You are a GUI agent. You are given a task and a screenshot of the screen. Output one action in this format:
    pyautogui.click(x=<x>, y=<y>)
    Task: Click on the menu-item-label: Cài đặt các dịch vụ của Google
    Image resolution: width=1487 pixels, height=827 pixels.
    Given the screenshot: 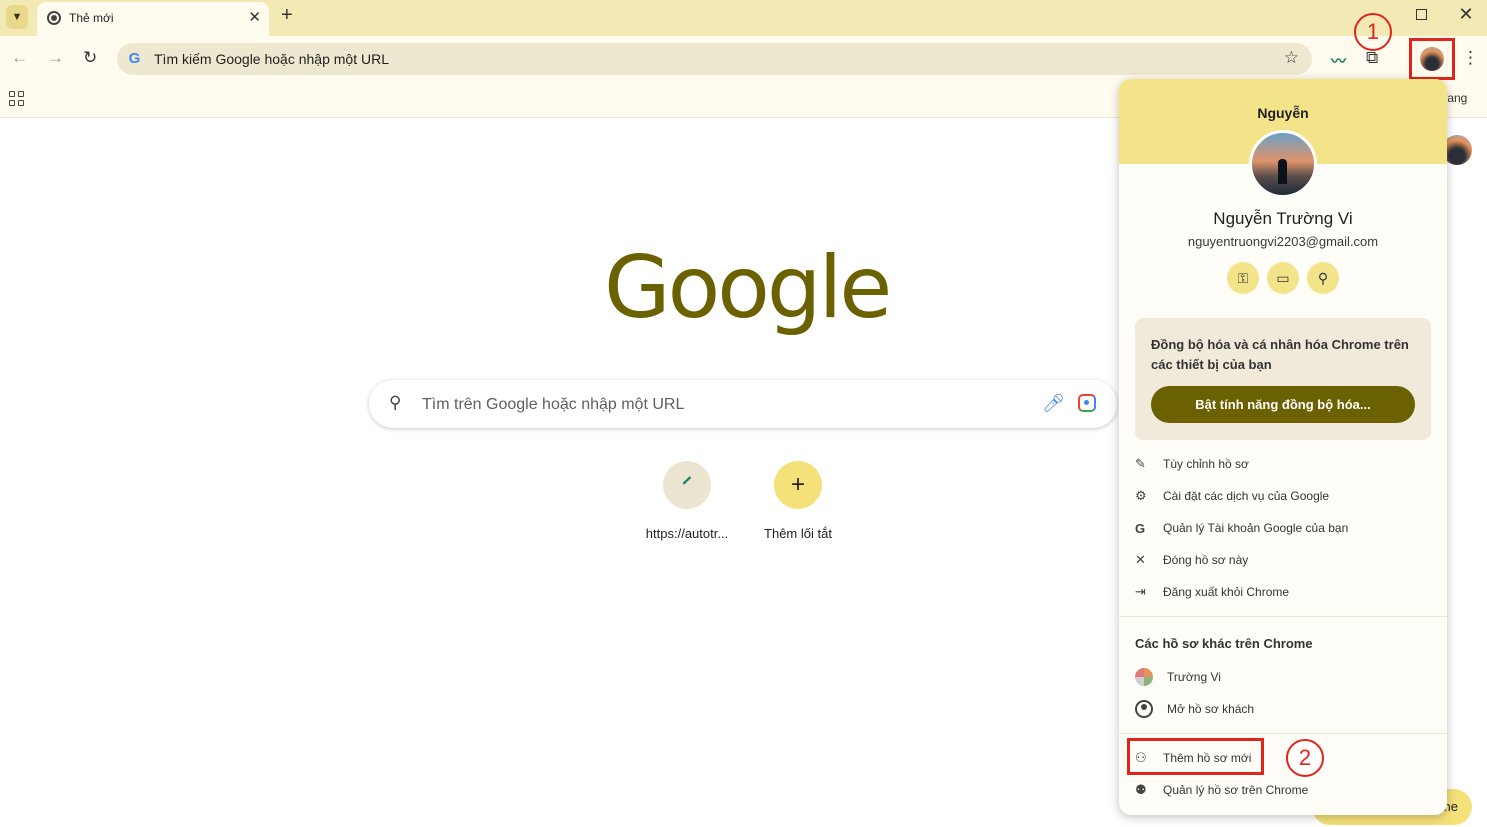 What is the action you would take?
    pyautogui.click(x=1246, y=496)
    